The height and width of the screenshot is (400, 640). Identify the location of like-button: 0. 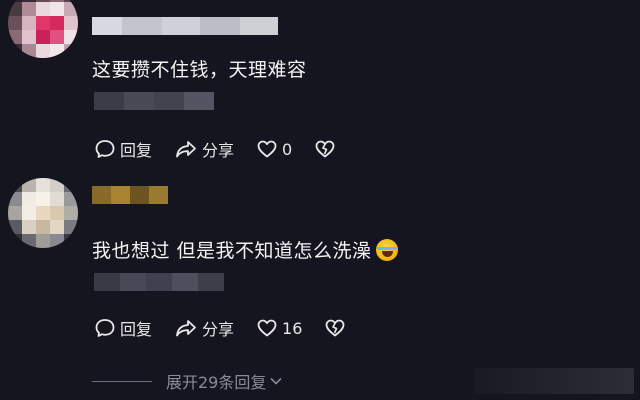
(274, 149).